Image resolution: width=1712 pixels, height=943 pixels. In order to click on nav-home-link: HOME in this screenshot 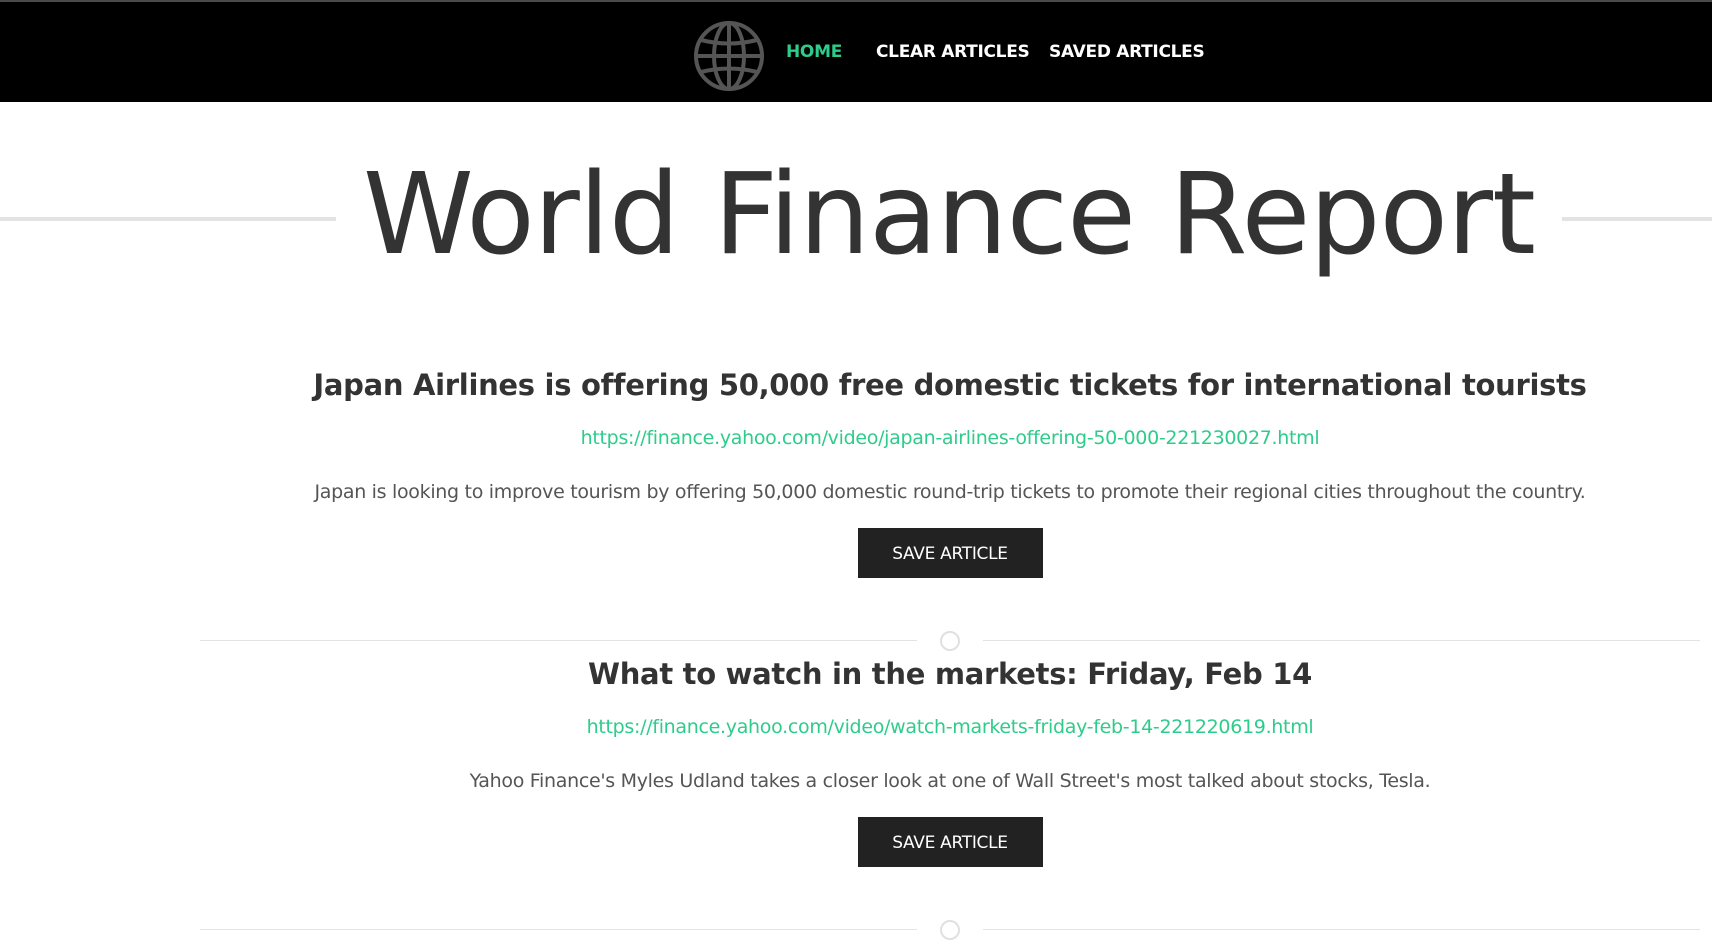, I will do `click(814, 52)`.